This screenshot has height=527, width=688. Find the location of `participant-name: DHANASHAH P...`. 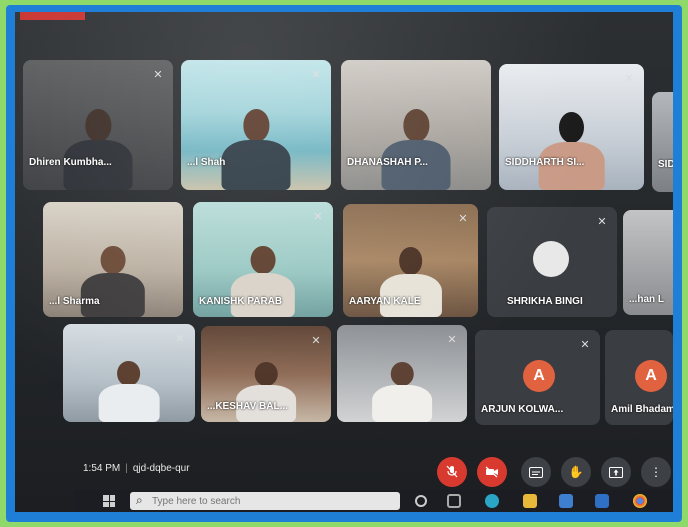

participant-name: DHANASHAH P... is located at coordinates (387, 162).